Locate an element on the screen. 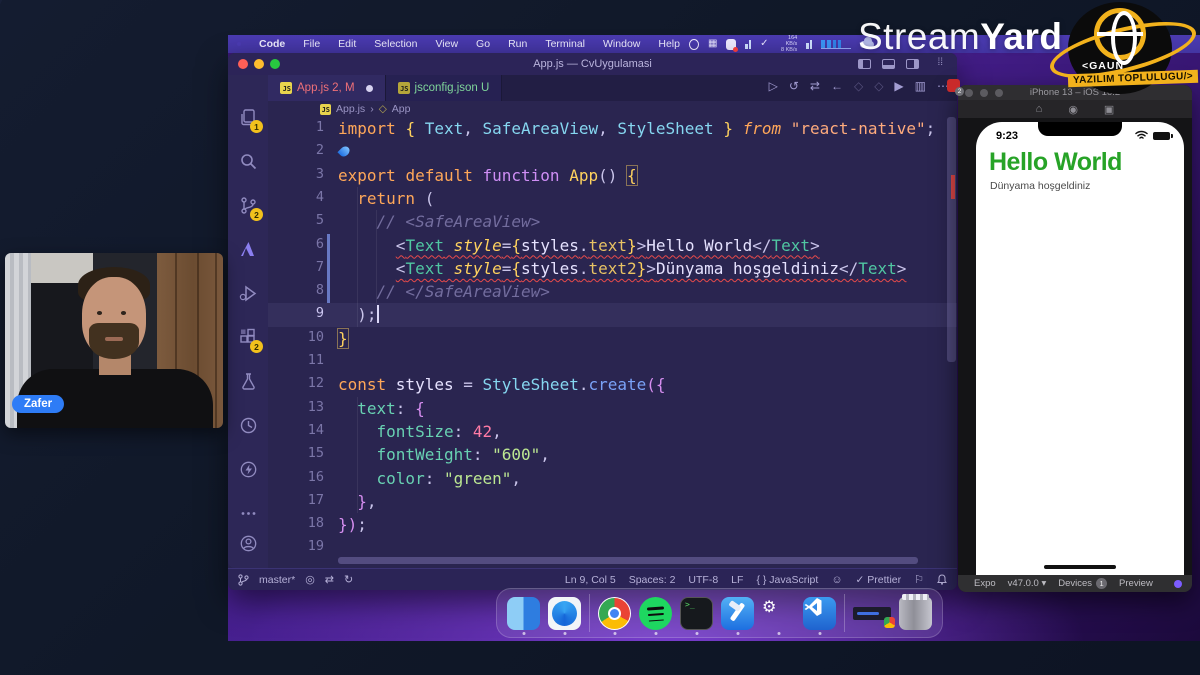  chevron-right-icon: › is located at coordinates (372, 109).